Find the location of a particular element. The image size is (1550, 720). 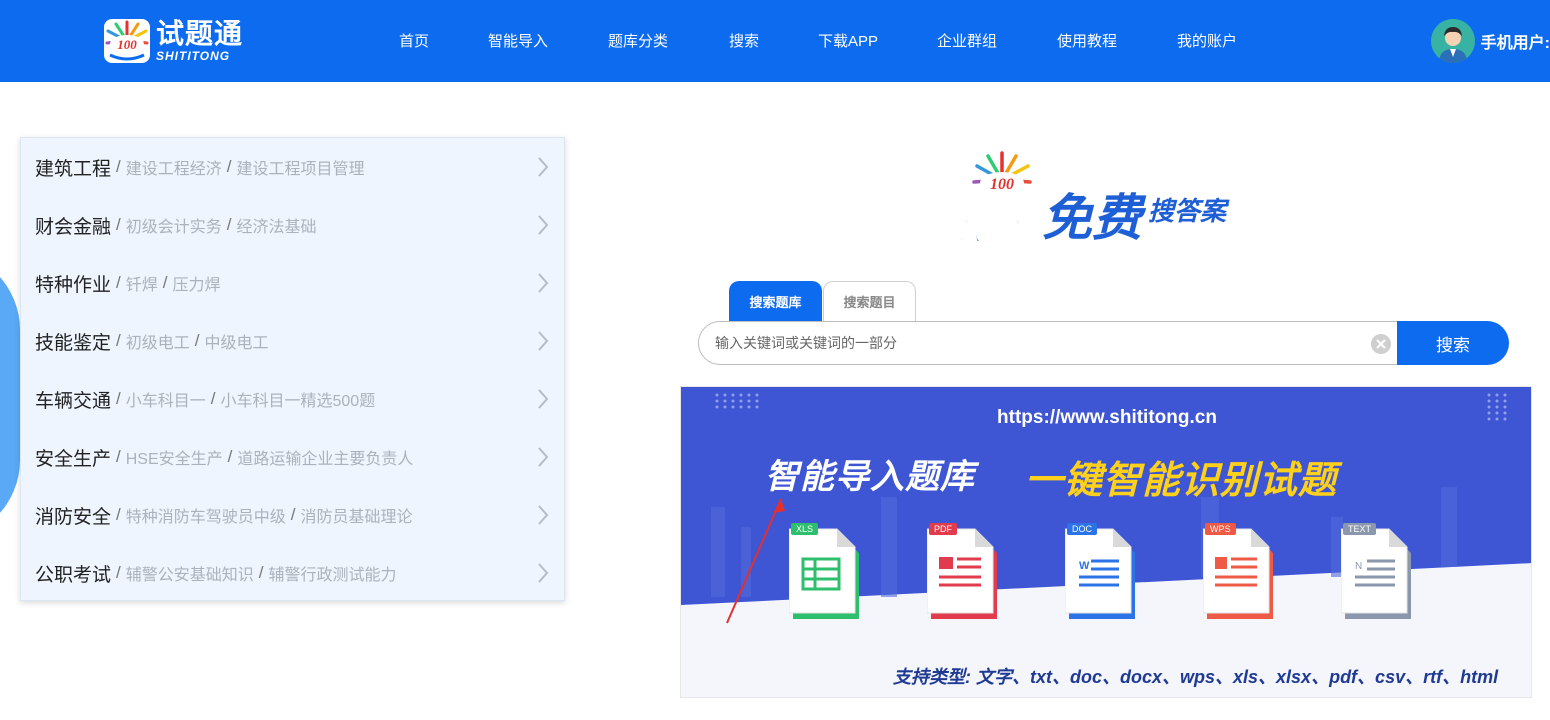

category-main: 安全生产 is located at coordinates (73, 457).